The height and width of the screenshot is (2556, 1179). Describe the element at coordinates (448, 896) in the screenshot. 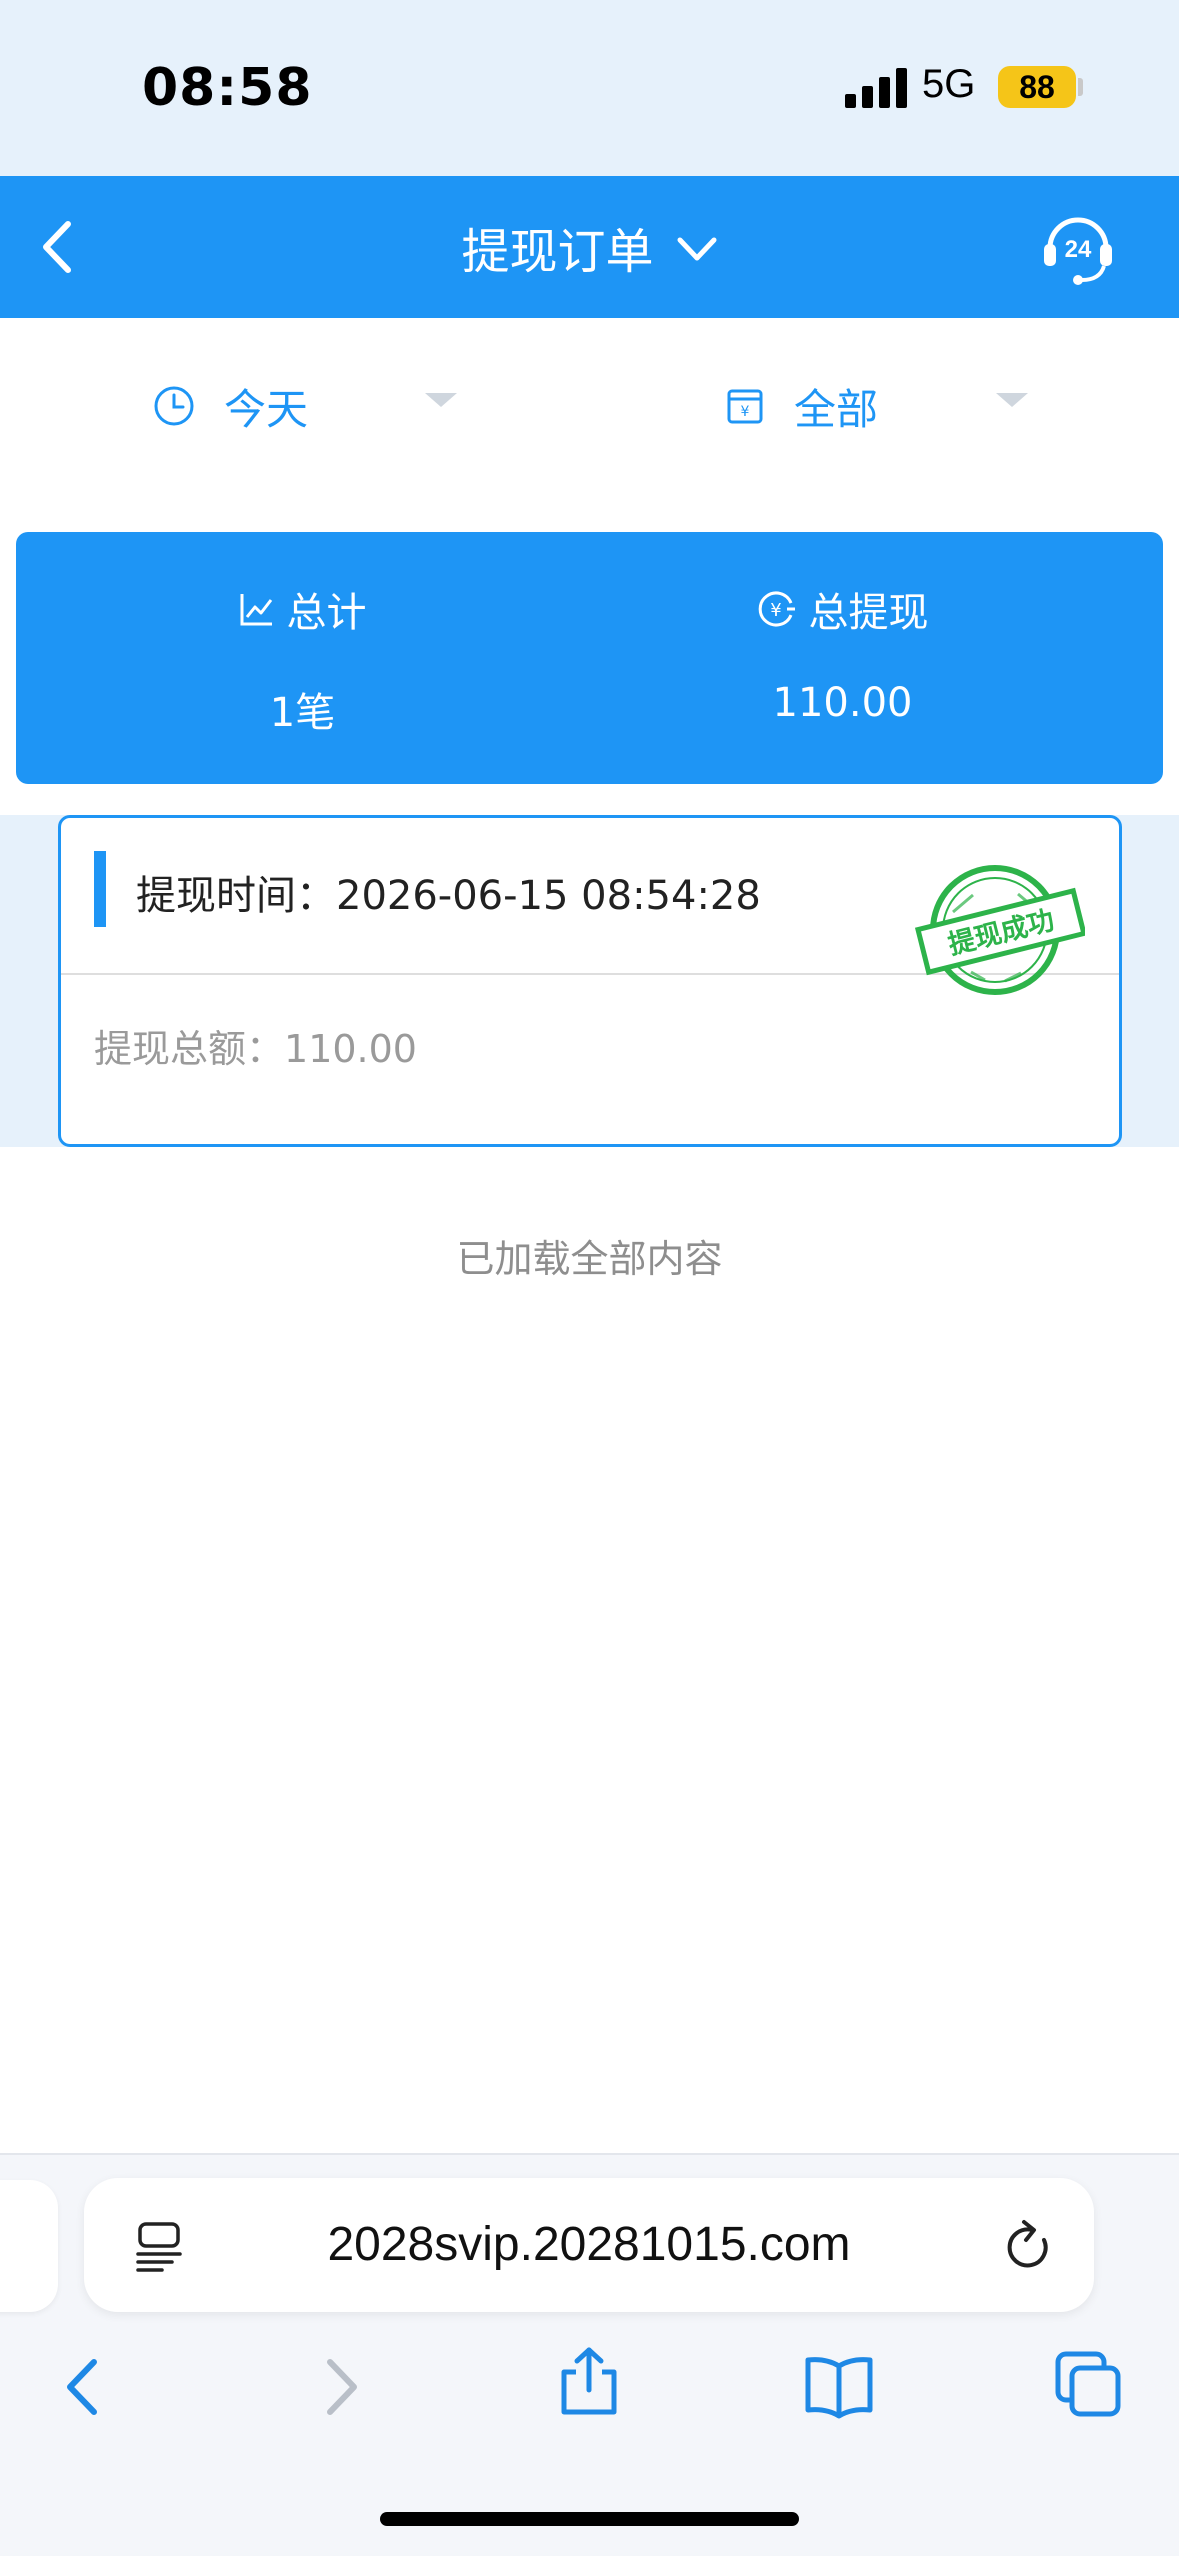

I see `order-time: 提现时间：2026-06-15 08:54:28` at that location.